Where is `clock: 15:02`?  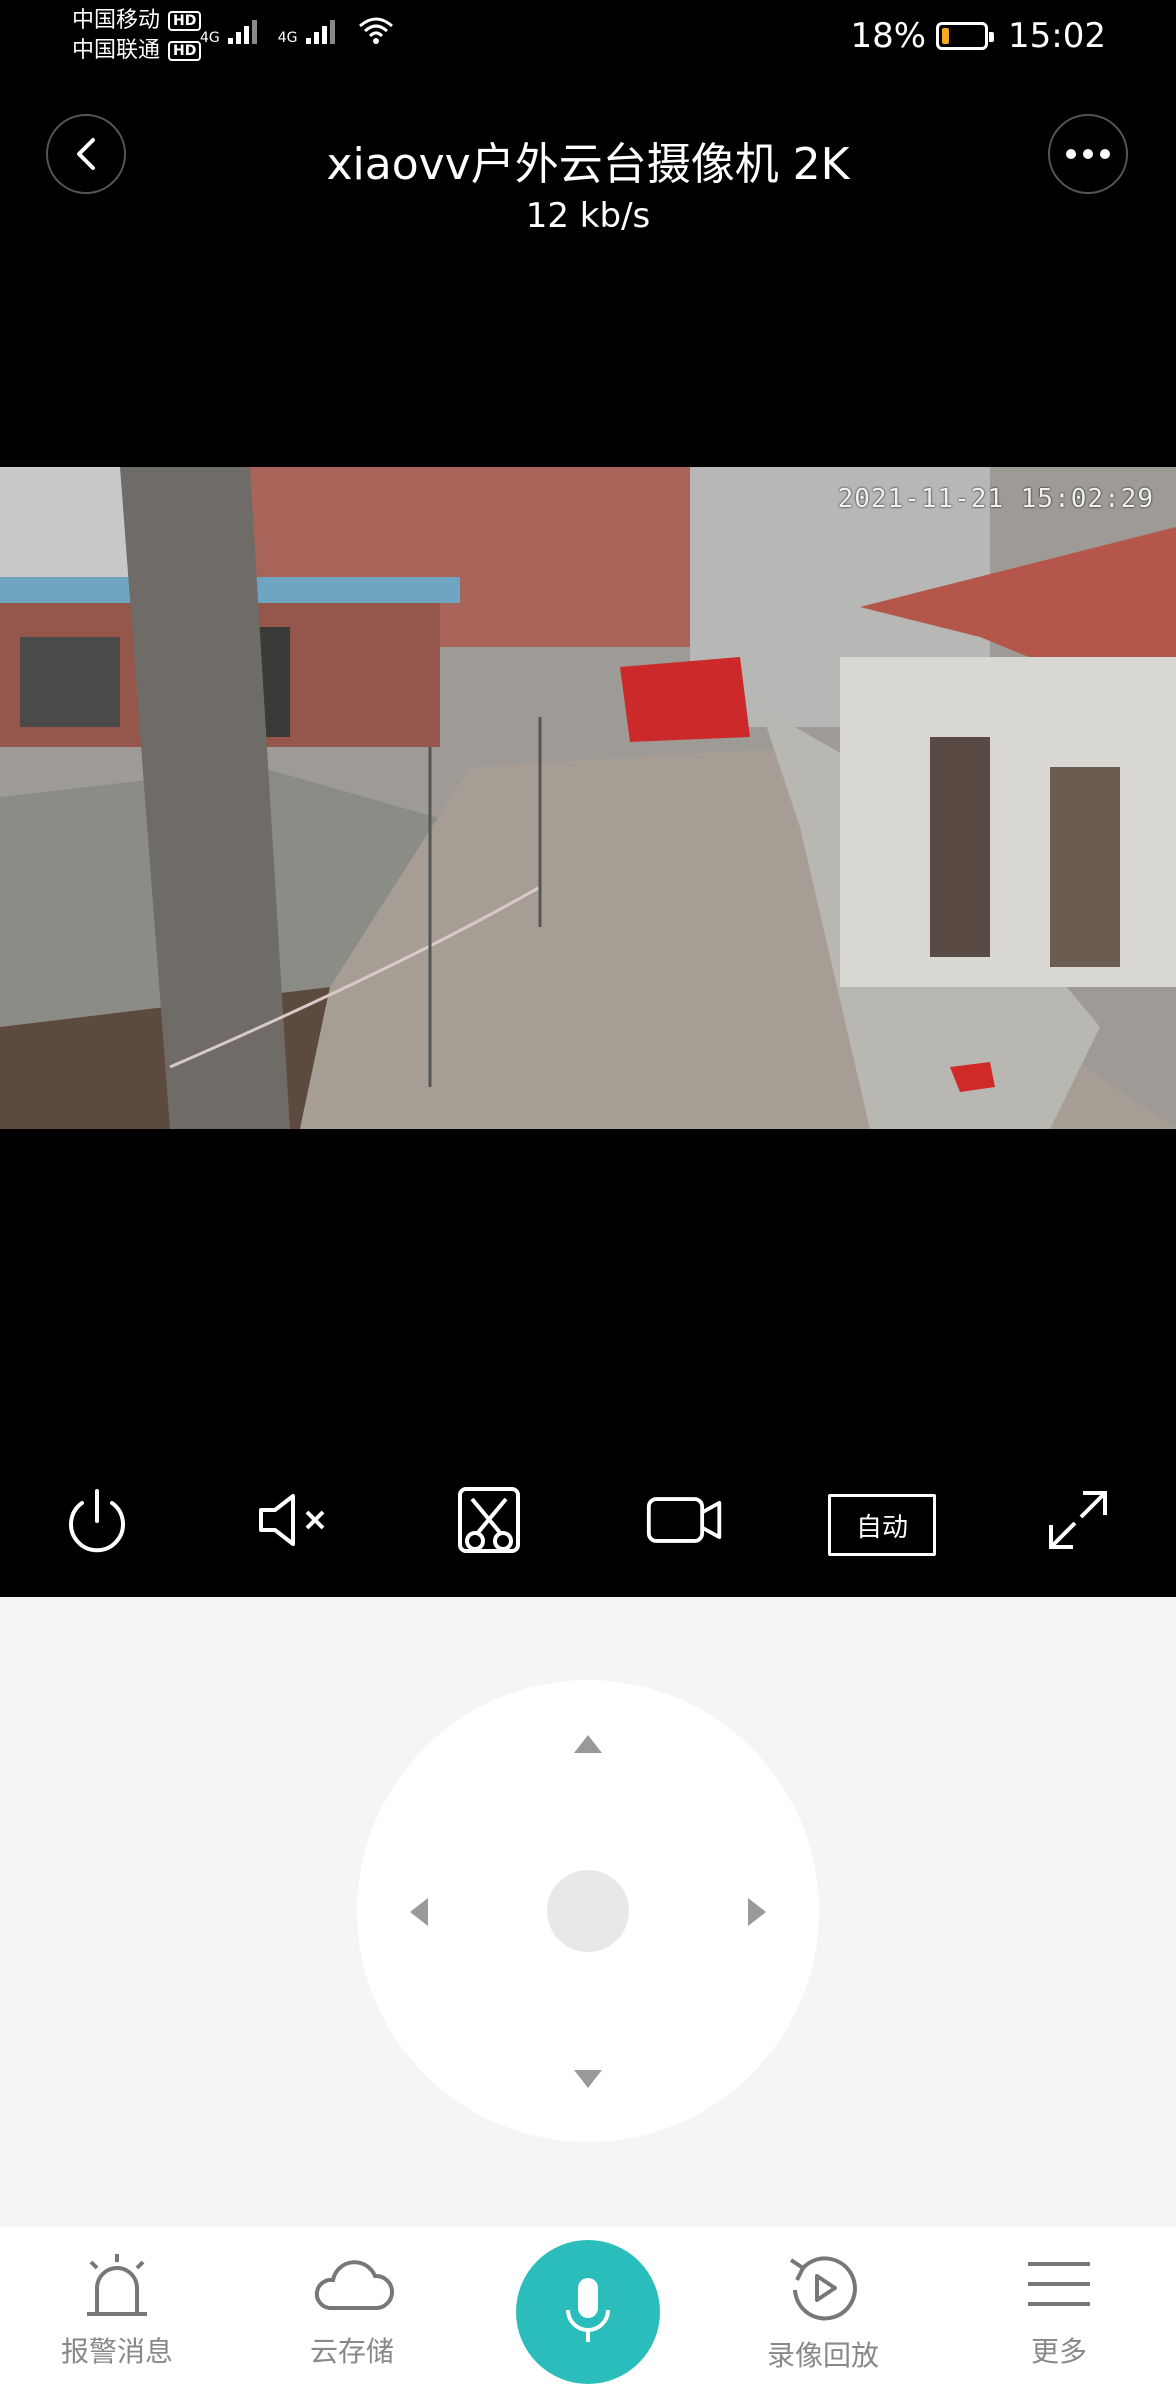 clock: 15:02 is located at coordinates (1057, 36).